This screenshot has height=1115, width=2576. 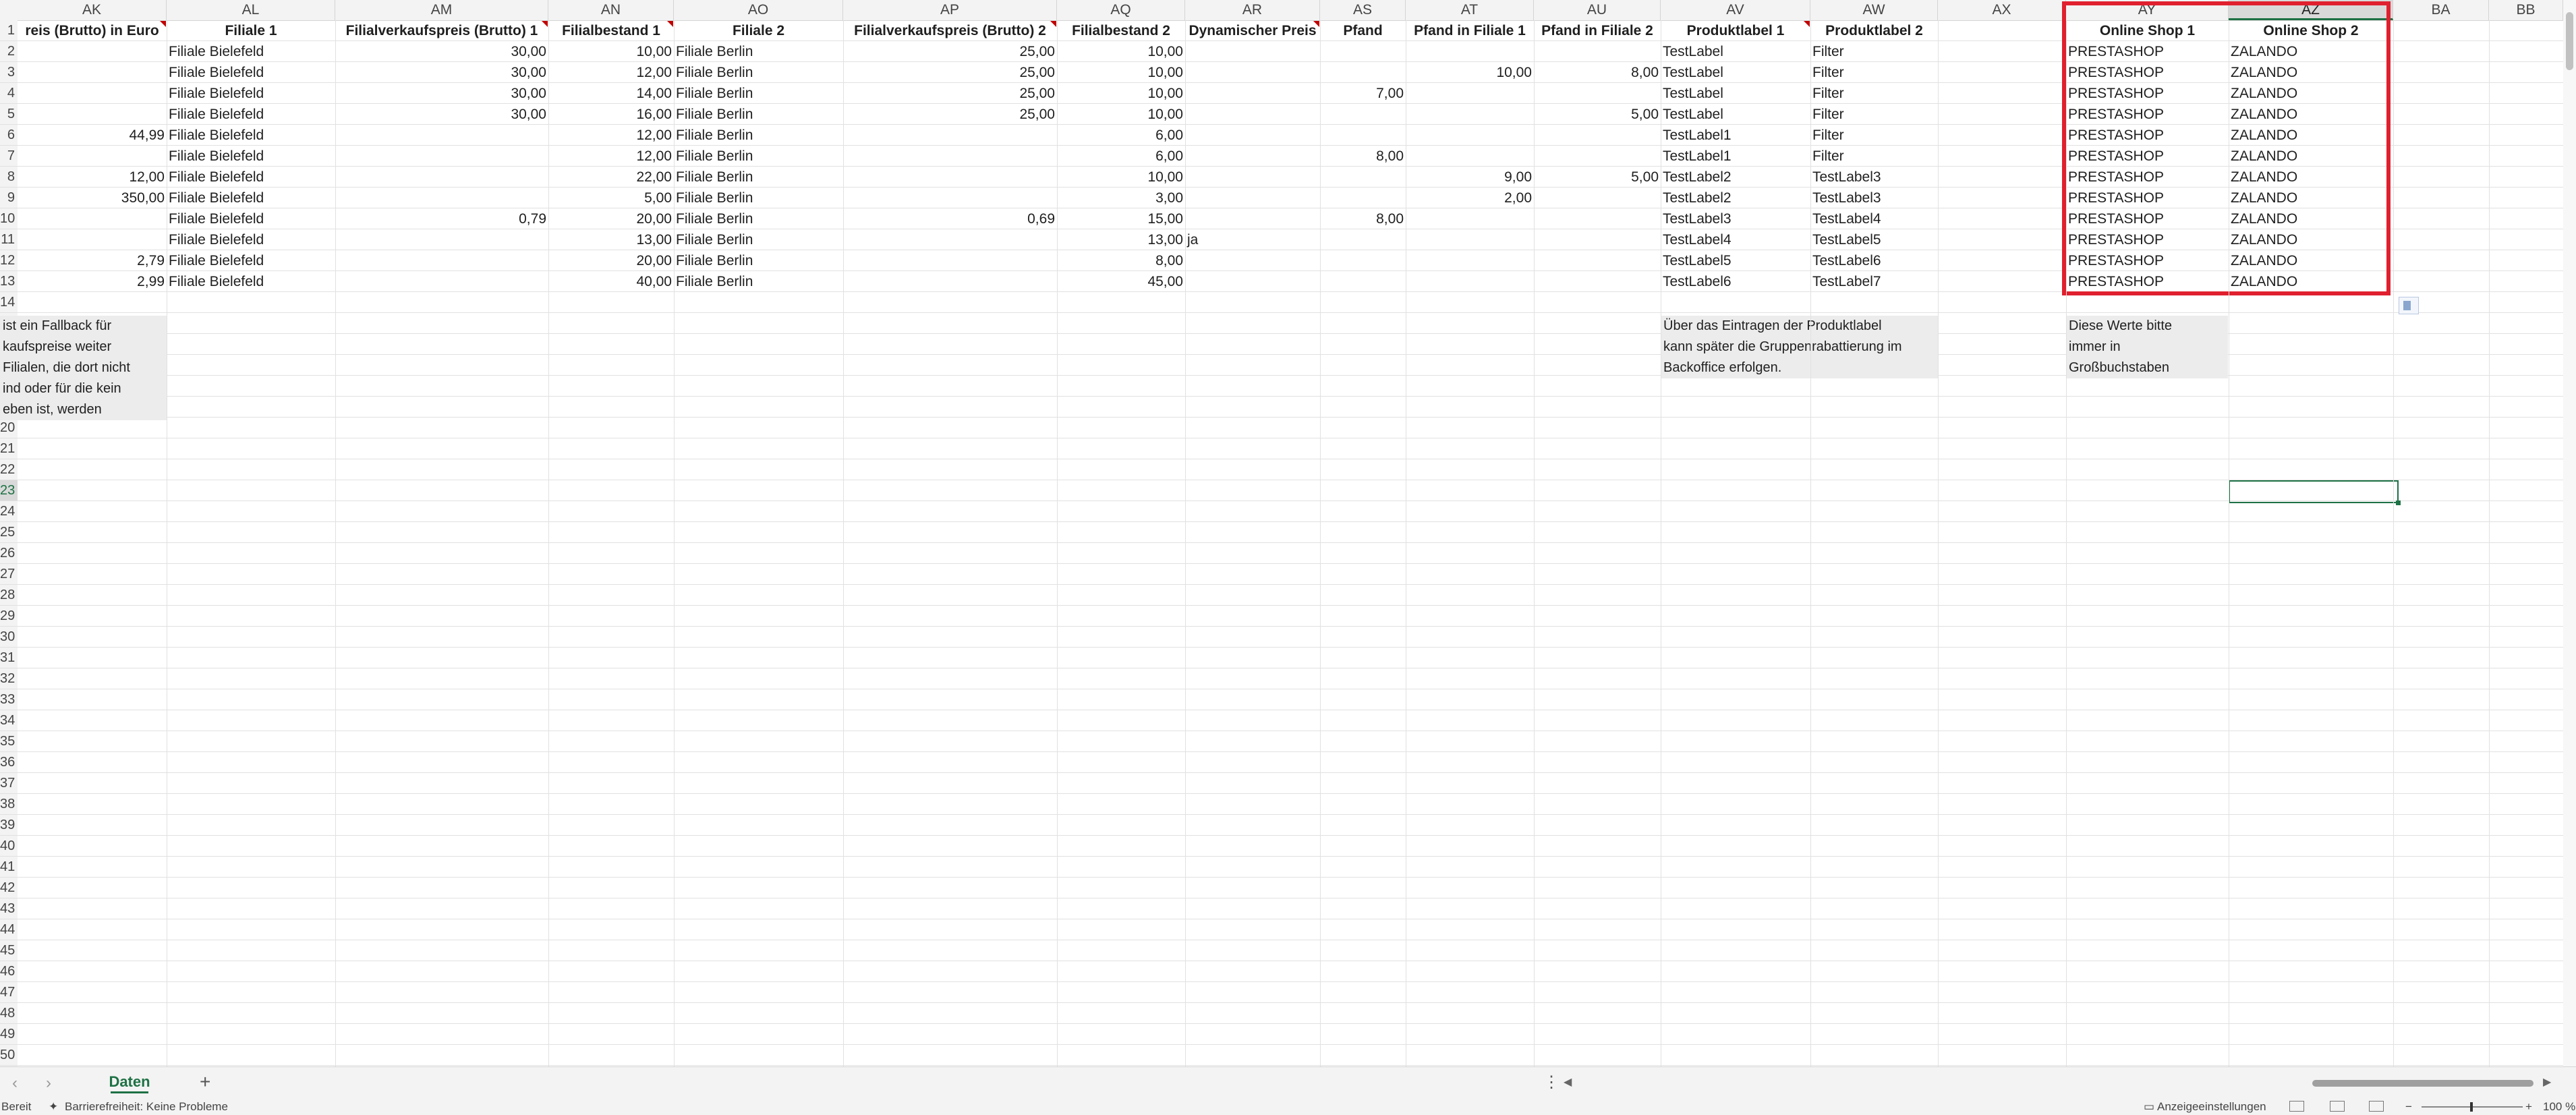 What do you see at coordinates (9, 512) in the screenshot?
I see `row-header: 24` at bounding box center [9, 512].